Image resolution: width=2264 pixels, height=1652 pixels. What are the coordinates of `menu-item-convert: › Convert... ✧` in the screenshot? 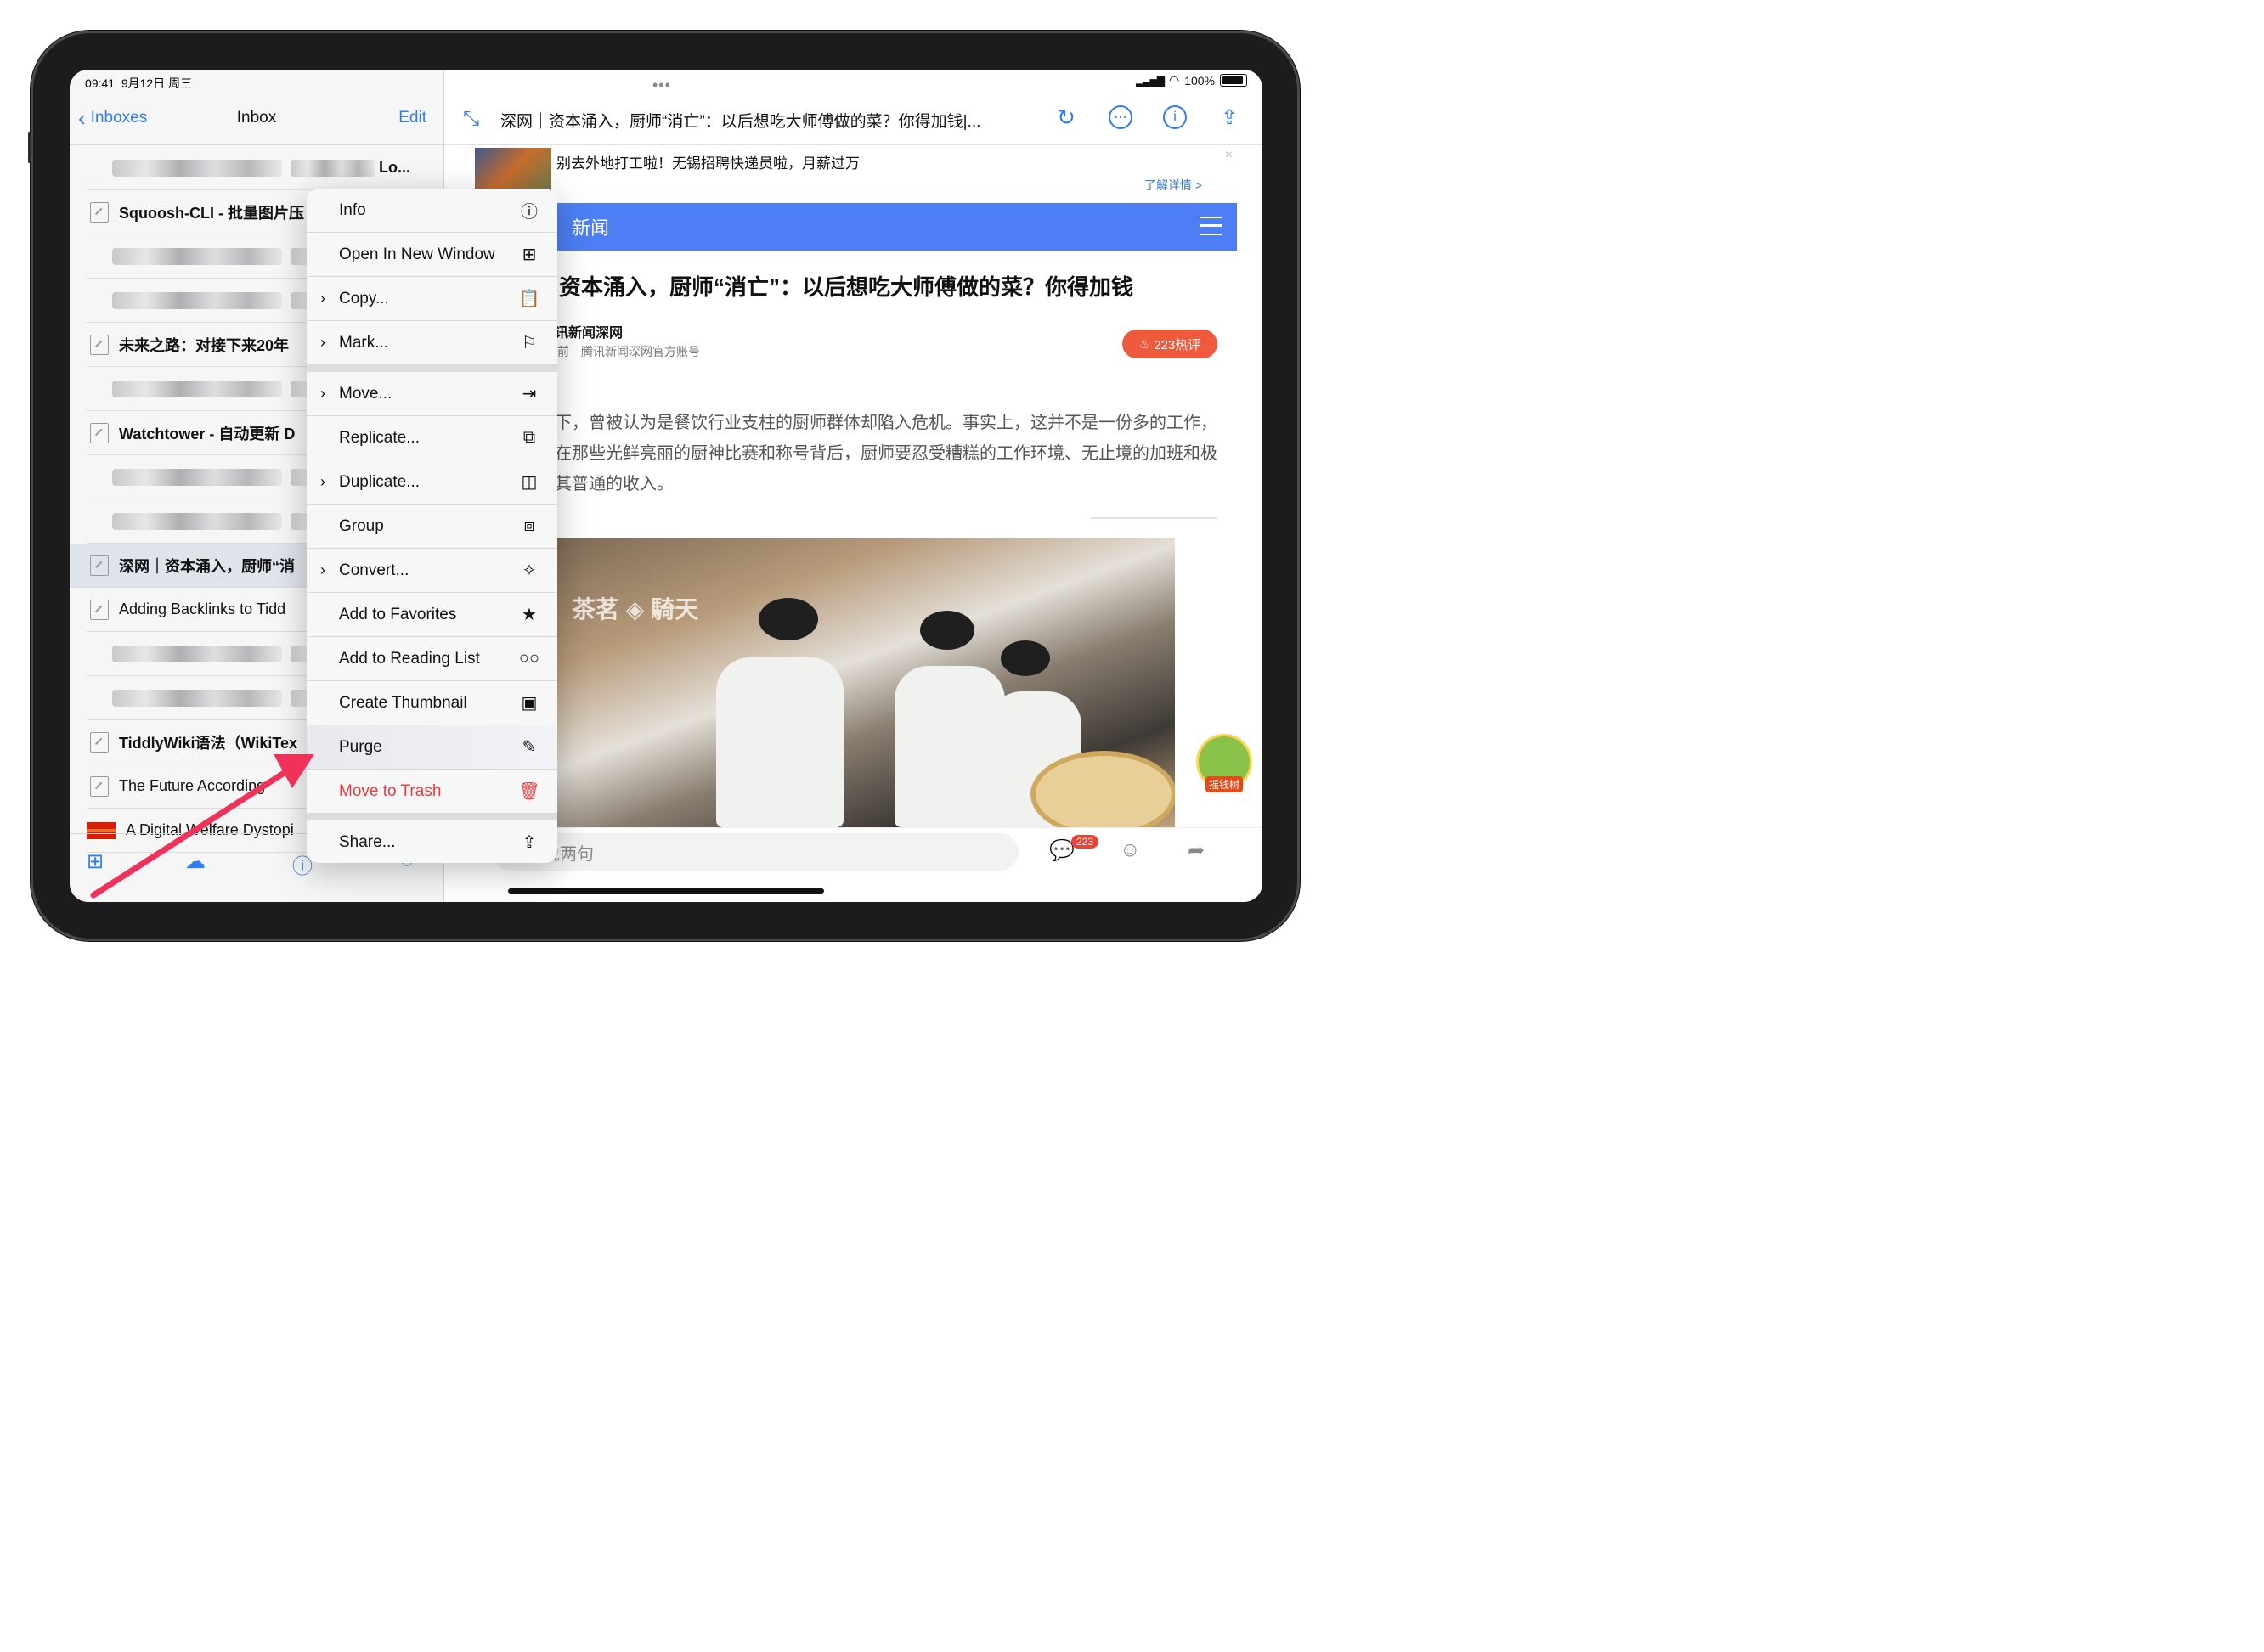 It's located at (432, 571).